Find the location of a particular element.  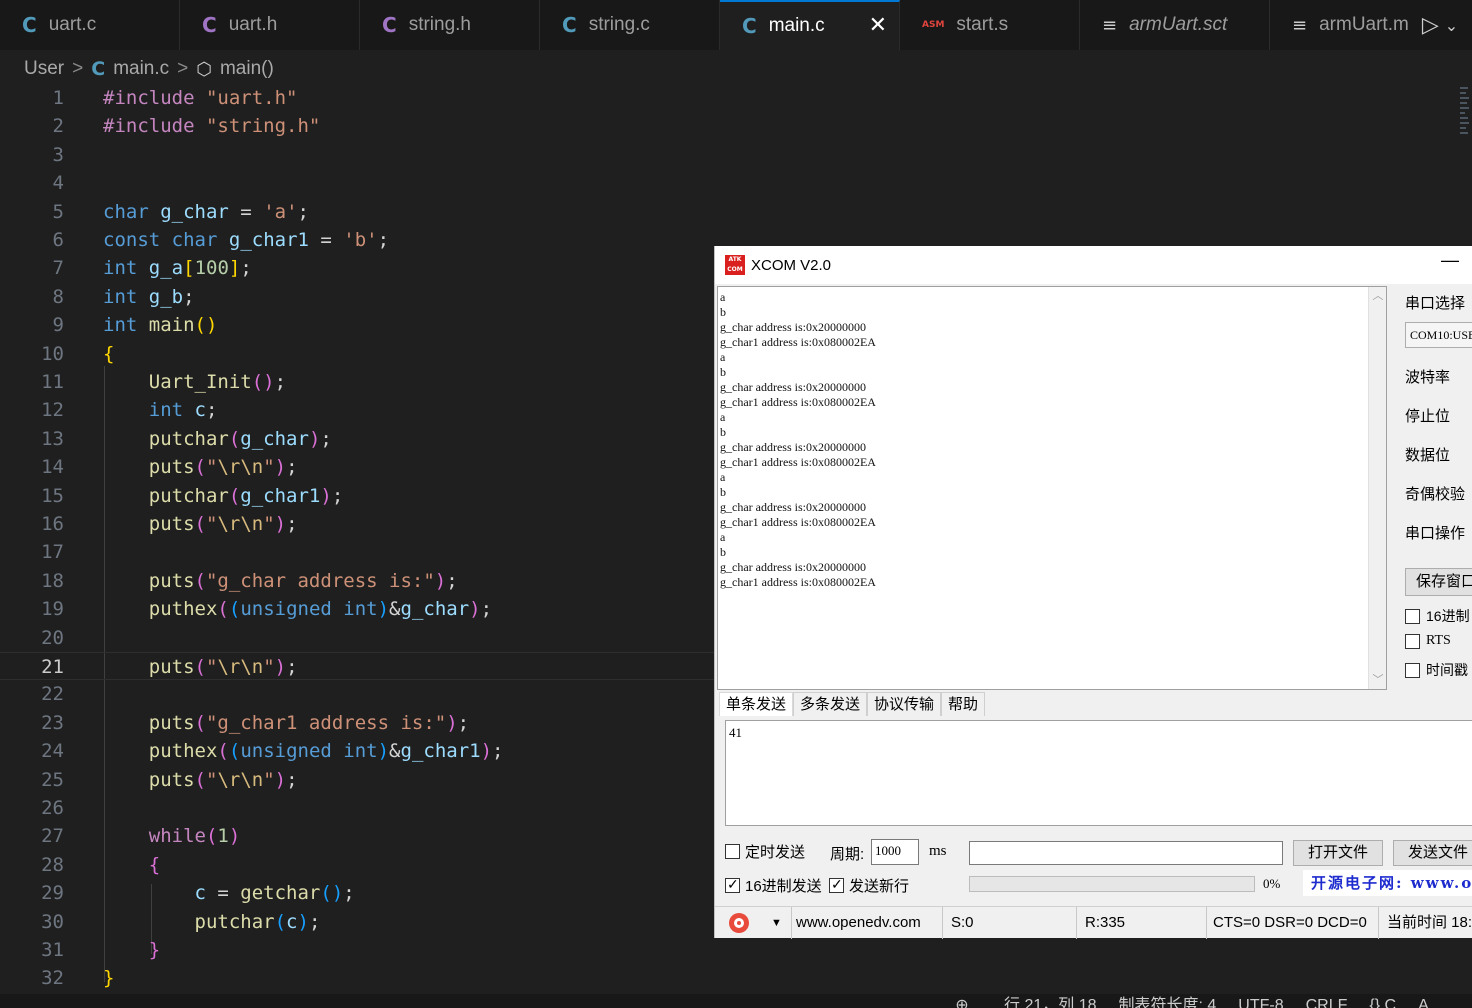

text-file-icon: ≡ is located at coordinates (1300, 25).